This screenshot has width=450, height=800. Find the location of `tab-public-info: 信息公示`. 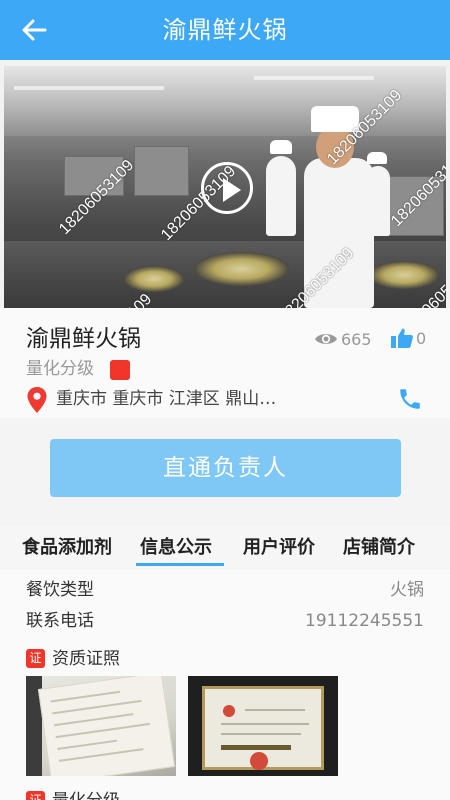

tab-public-info: 信息公示 is located at coordinates (176, 548).